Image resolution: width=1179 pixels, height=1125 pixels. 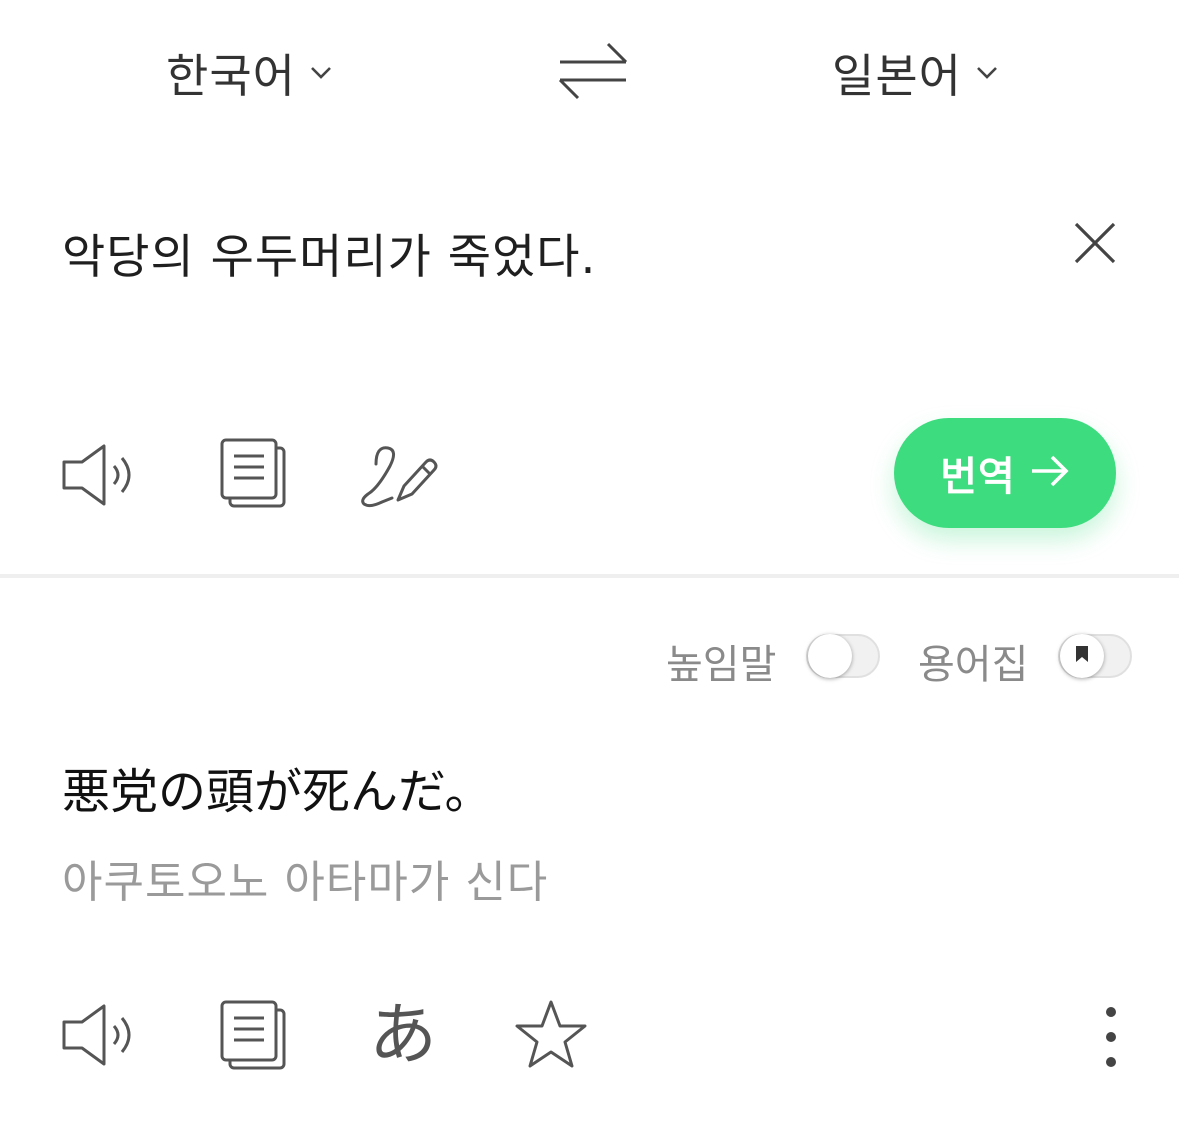 I want to click on translated-text: 悪党の頭が死んだ。, so click(x=277, y=792).